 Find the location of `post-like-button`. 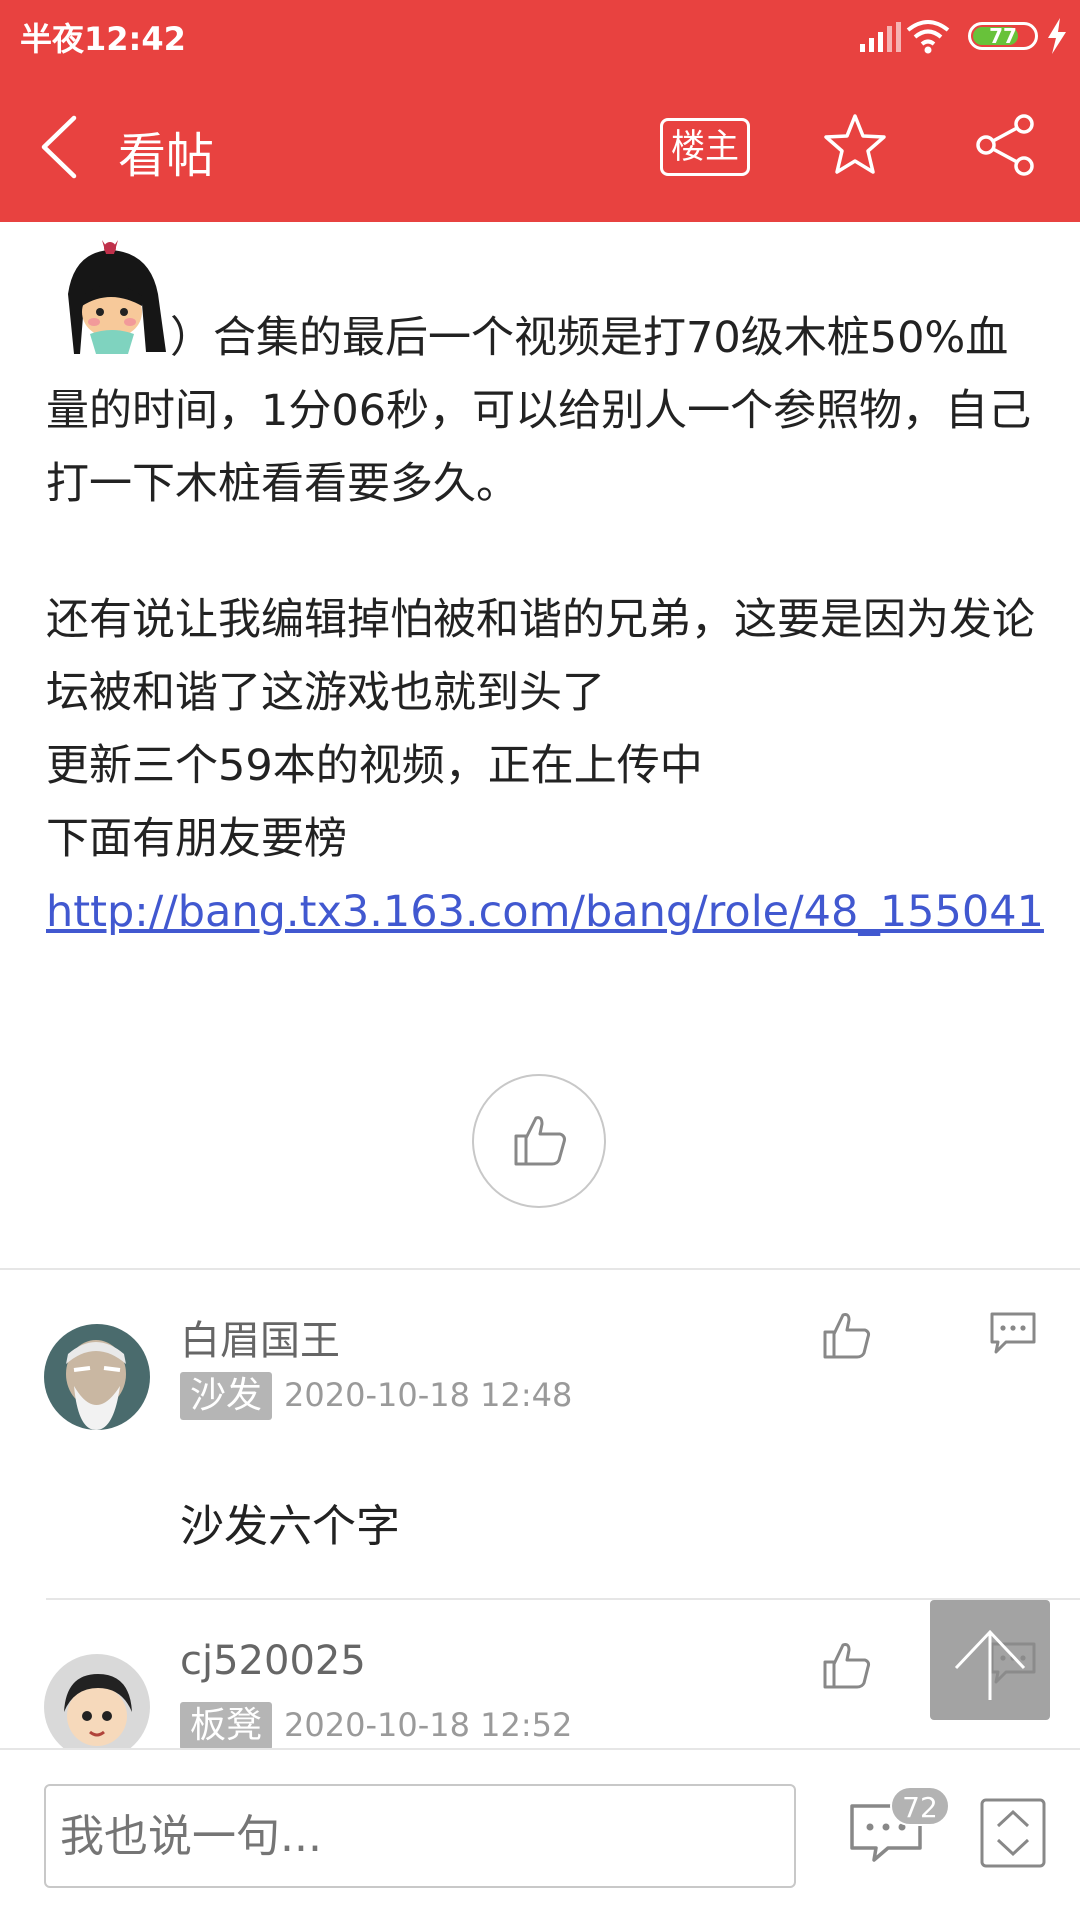

post-like-button is located at coordinates (539, 1141).